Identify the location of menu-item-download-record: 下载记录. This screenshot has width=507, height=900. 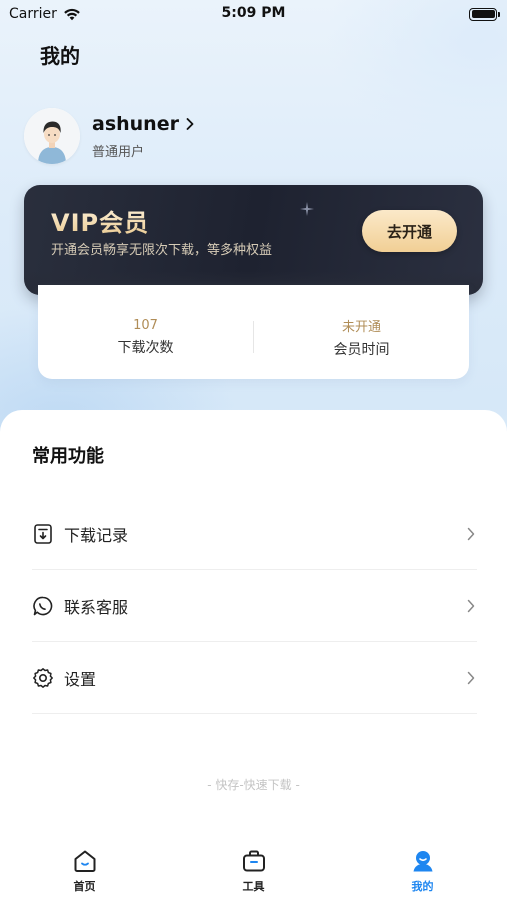
(254, 534).